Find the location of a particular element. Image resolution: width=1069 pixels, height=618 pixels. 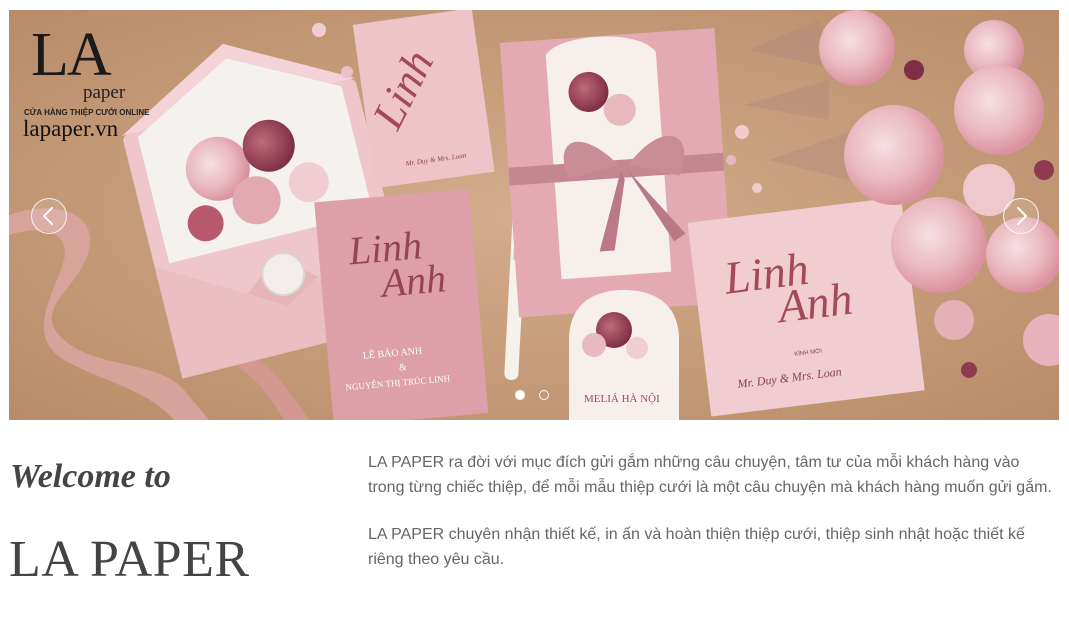

slider-prev-button is located at coordinates (49, 216).